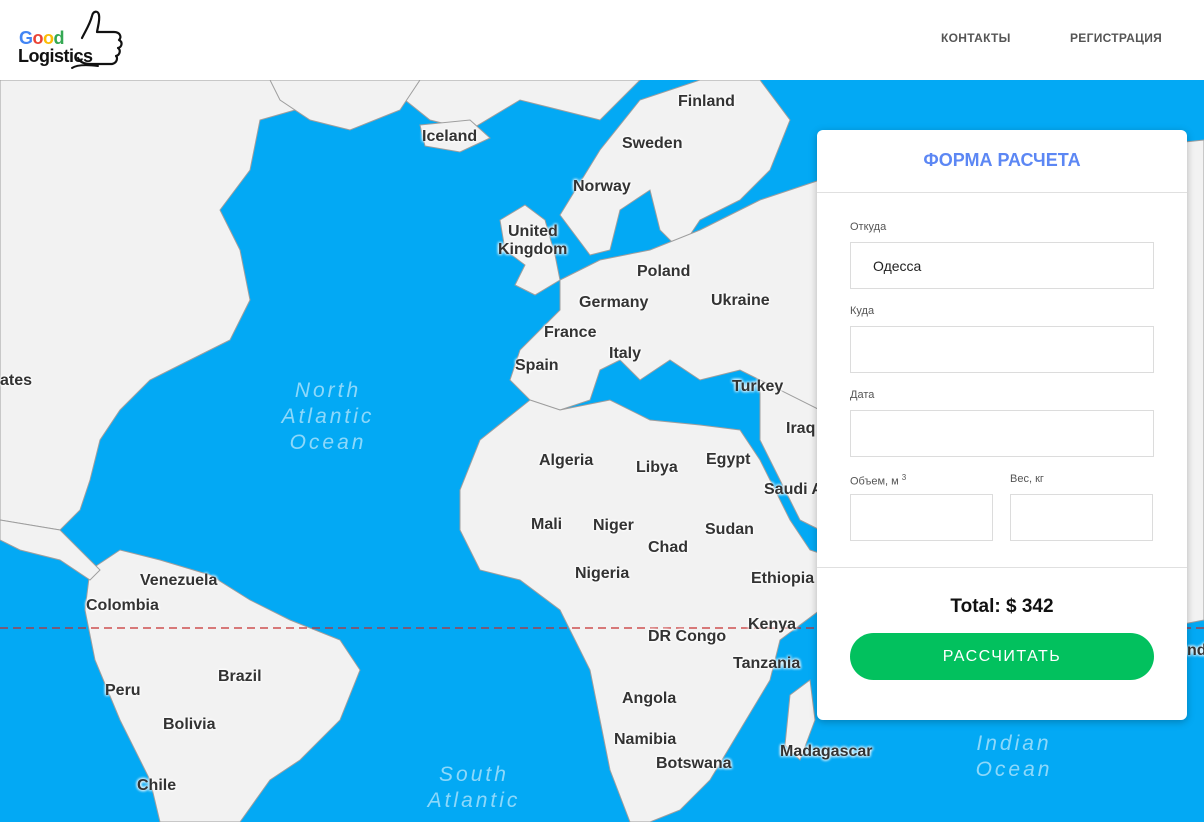 The image size is (1204, 822). What do you see at coordinates (668, 547) in the screenshot?
I see `label-chad: Chad` at bounding box center [668, 547].